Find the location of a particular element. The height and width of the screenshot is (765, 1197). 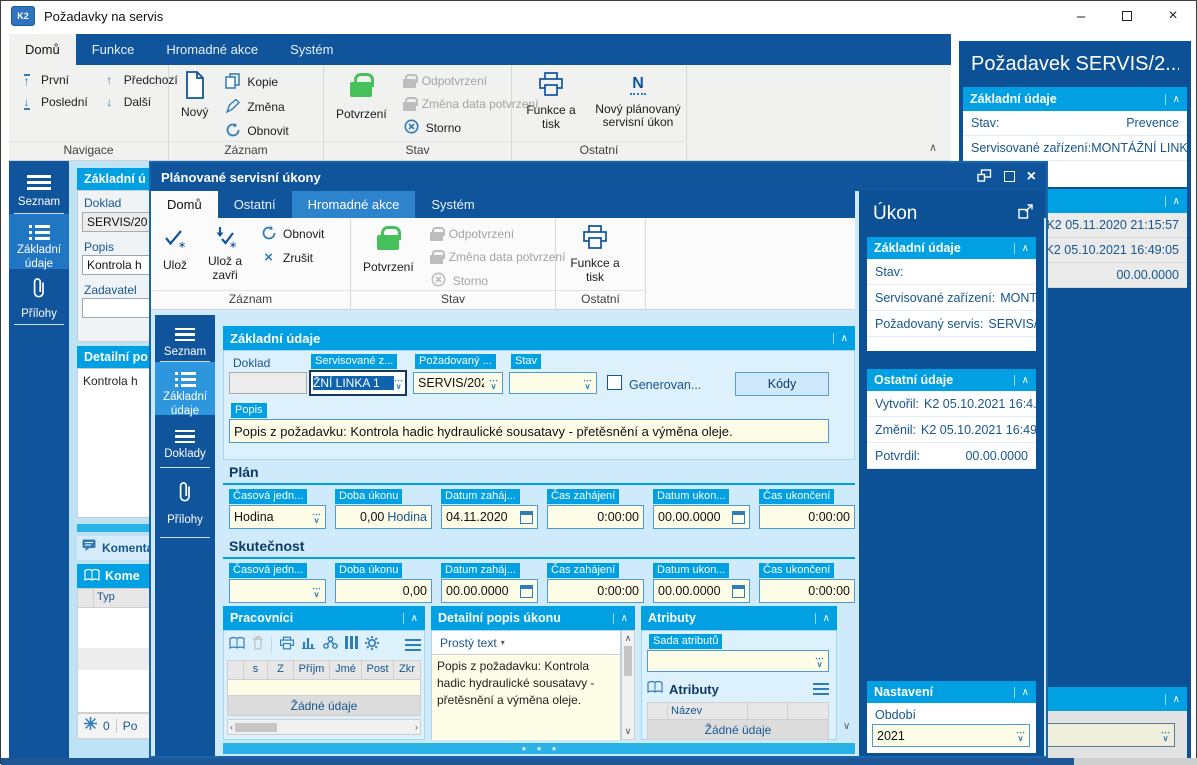

column-z: Z is located at coordinates (281, 670).